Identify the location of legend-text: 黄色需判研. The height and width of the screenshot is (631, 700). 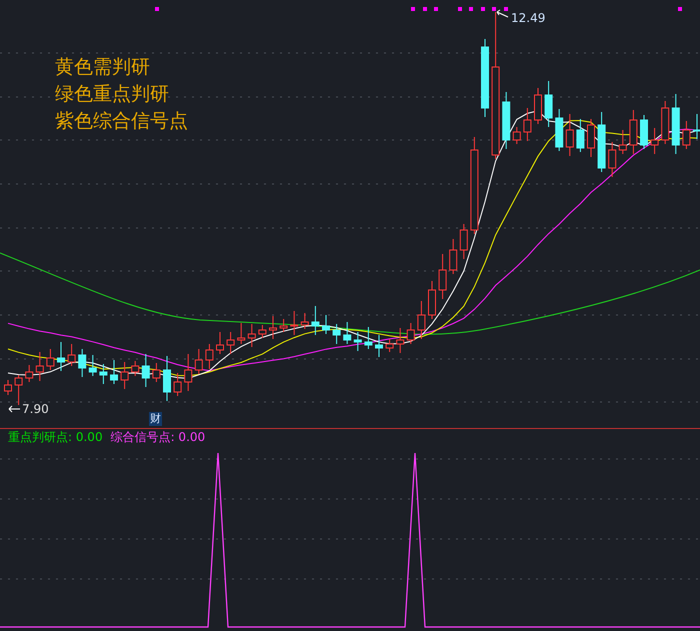
(103, 67).